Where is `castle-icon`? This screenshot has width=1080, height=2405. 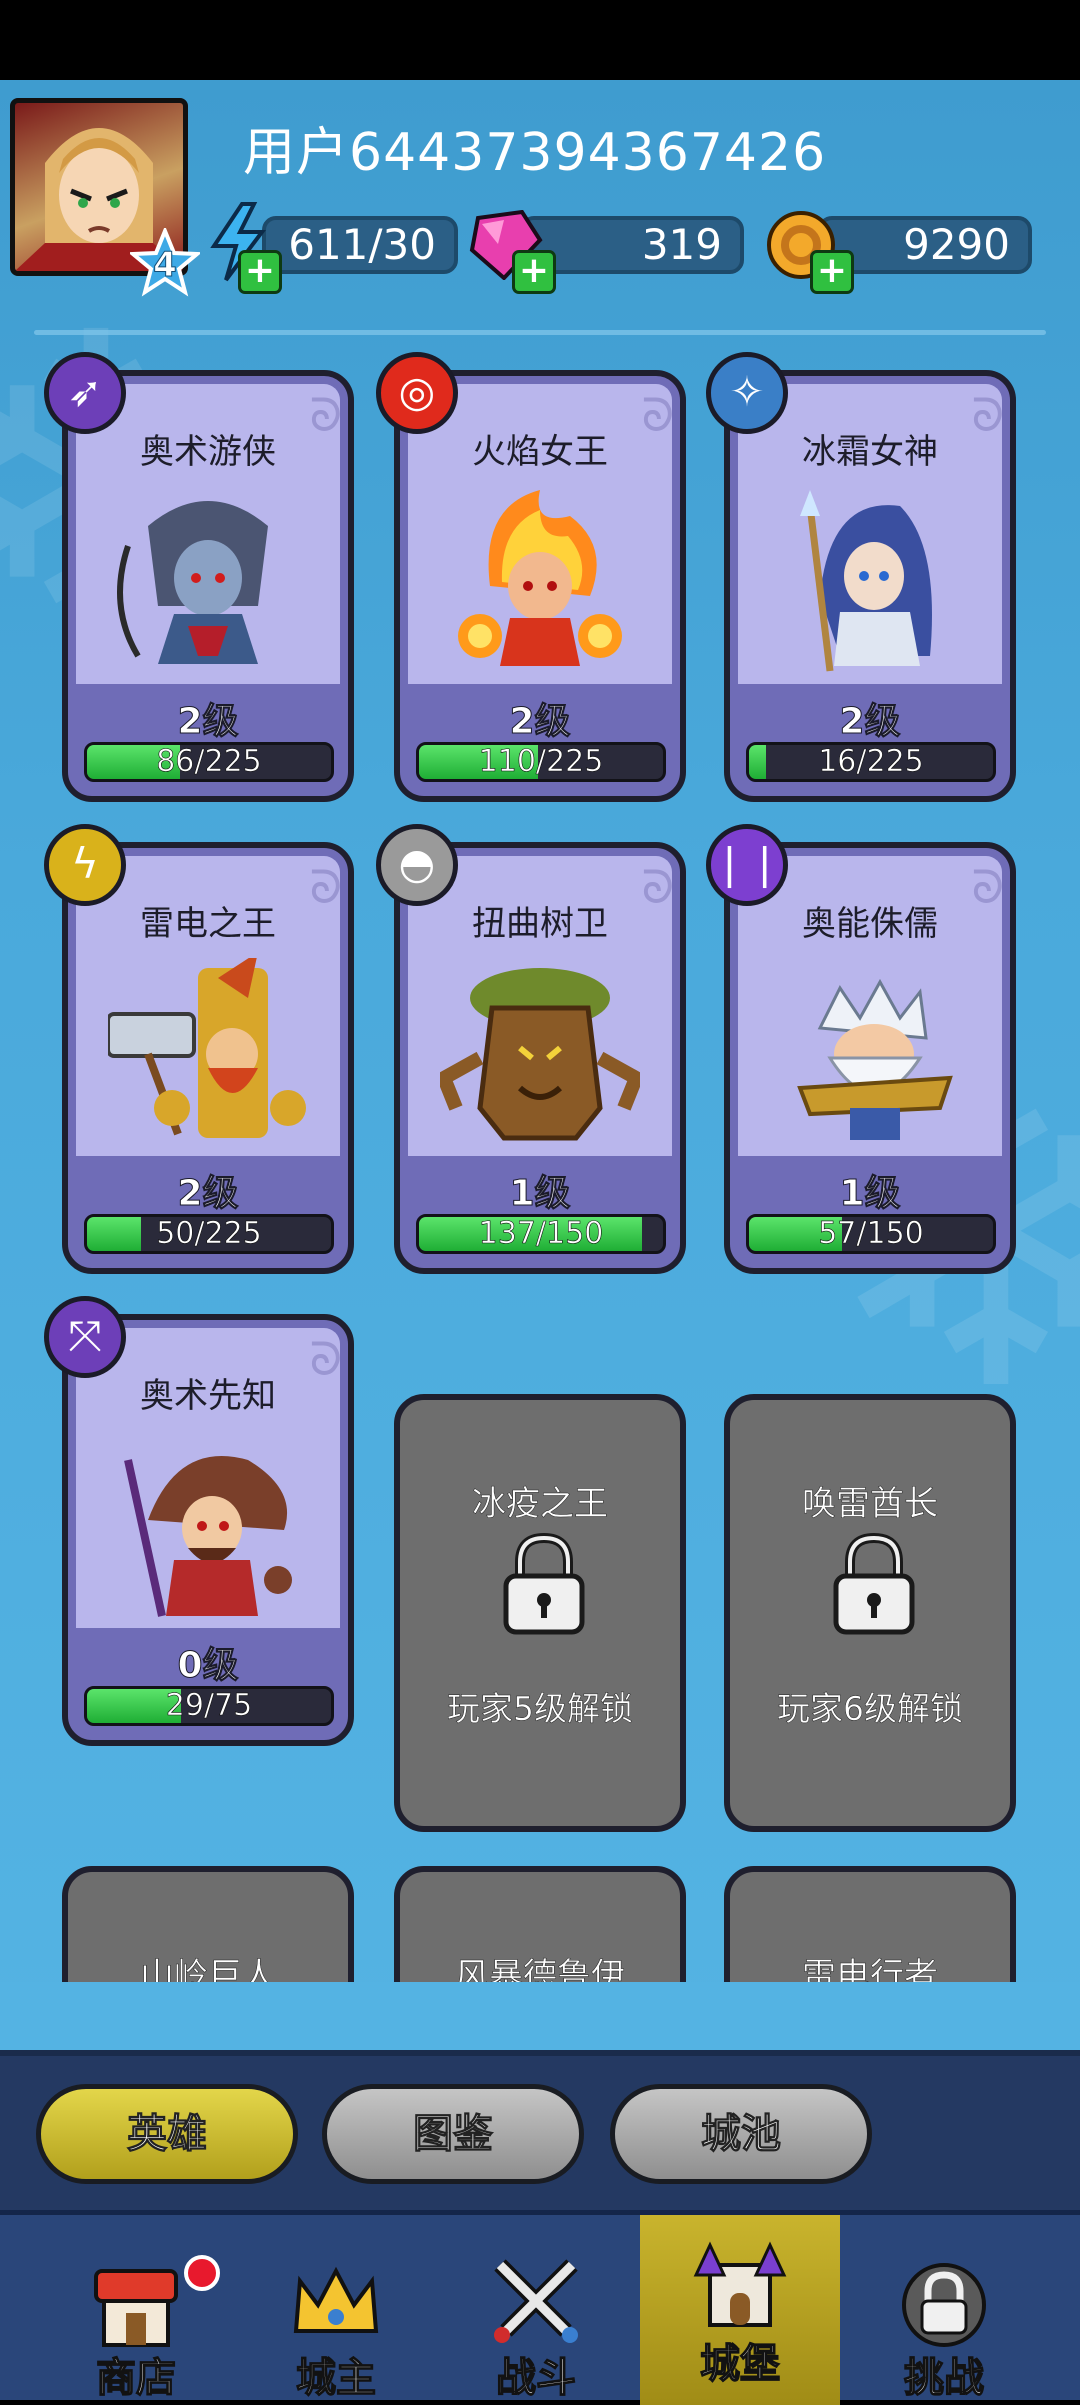 castle-icon is located at coordinates (740, 2284).